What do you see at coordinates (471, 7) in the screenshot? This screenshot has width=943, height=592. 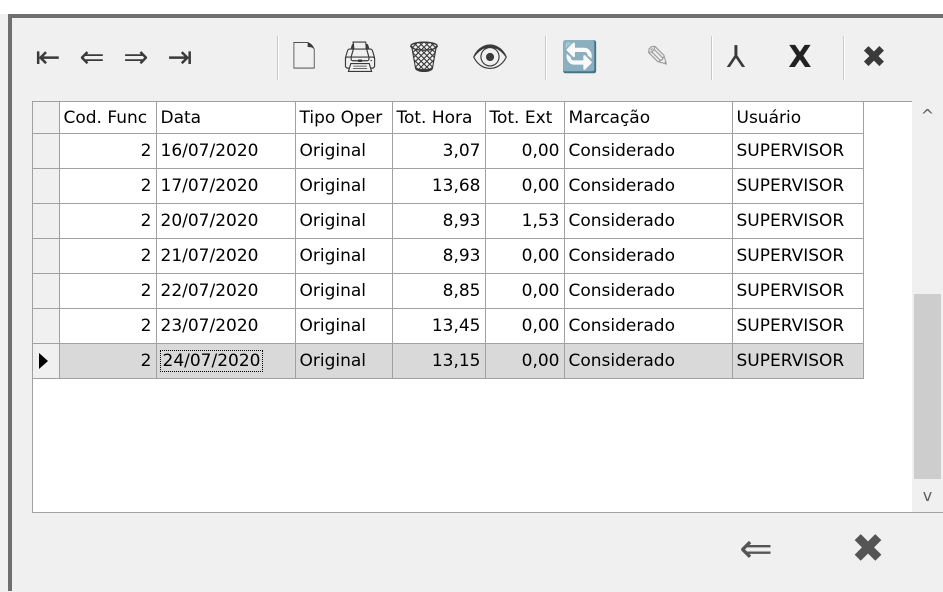 I see `window-top-strip` at bounding box center [471, 7].